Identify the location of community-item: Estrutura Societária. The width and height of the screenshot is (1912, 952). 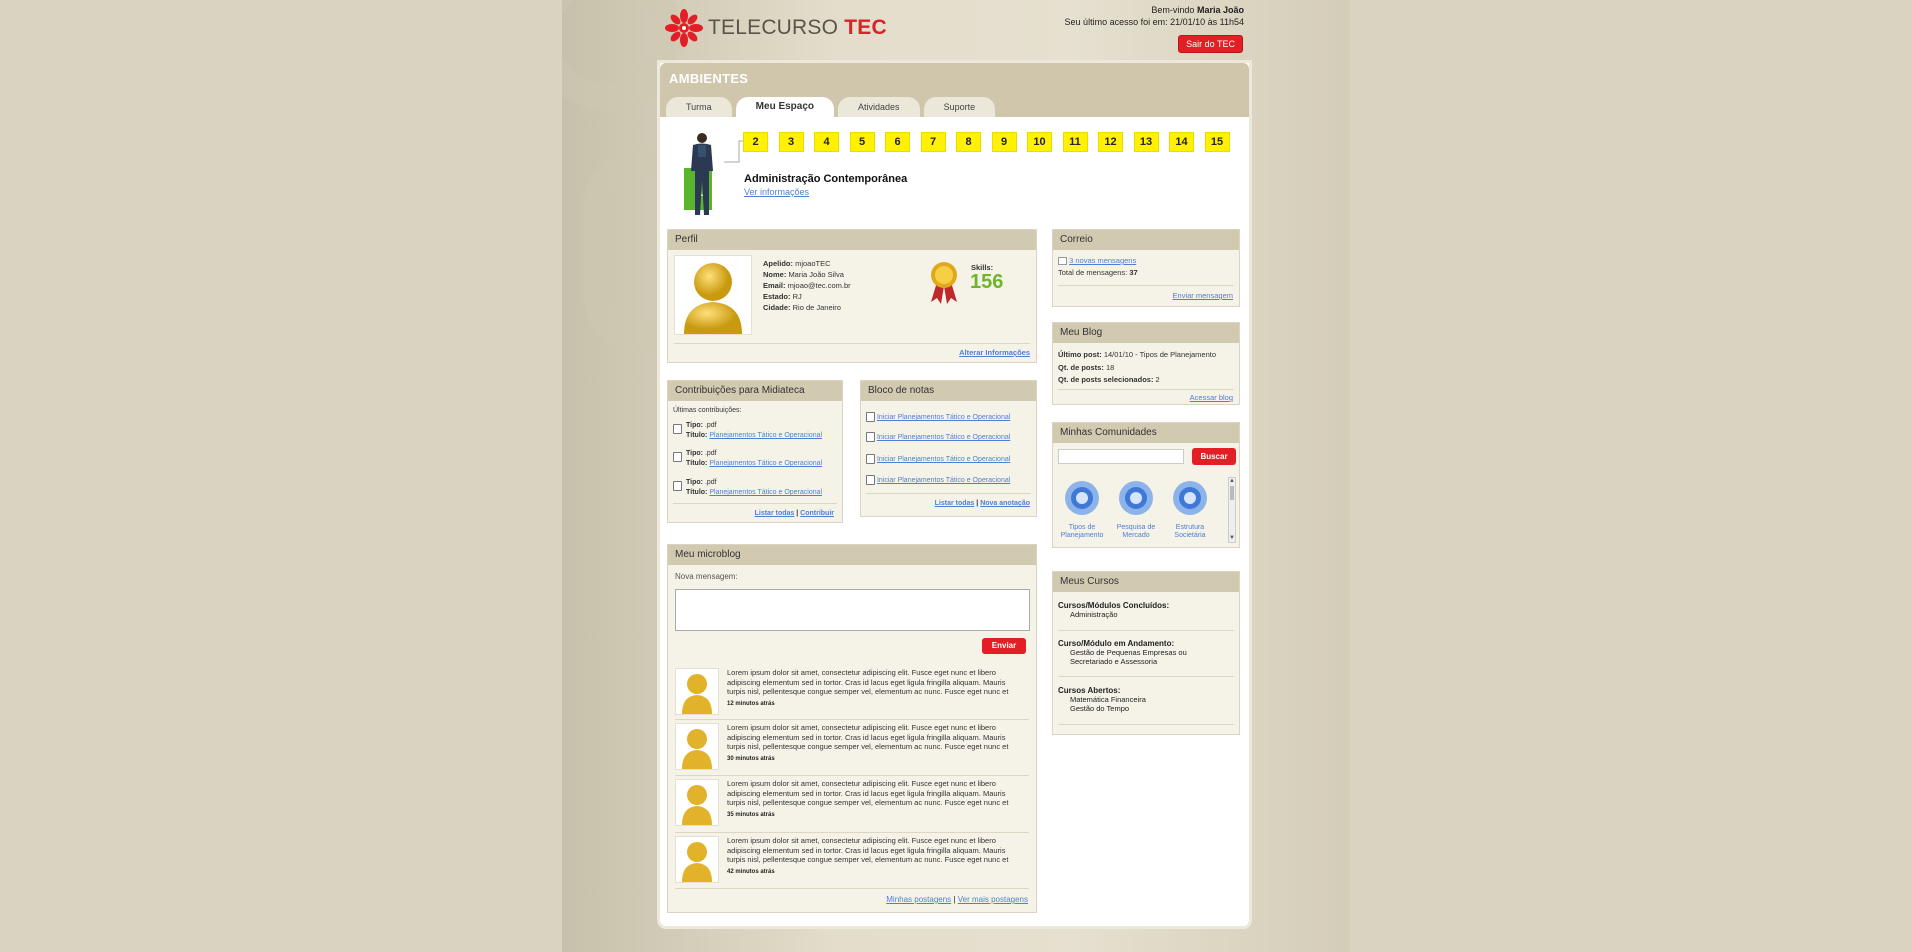
(1190, 509).